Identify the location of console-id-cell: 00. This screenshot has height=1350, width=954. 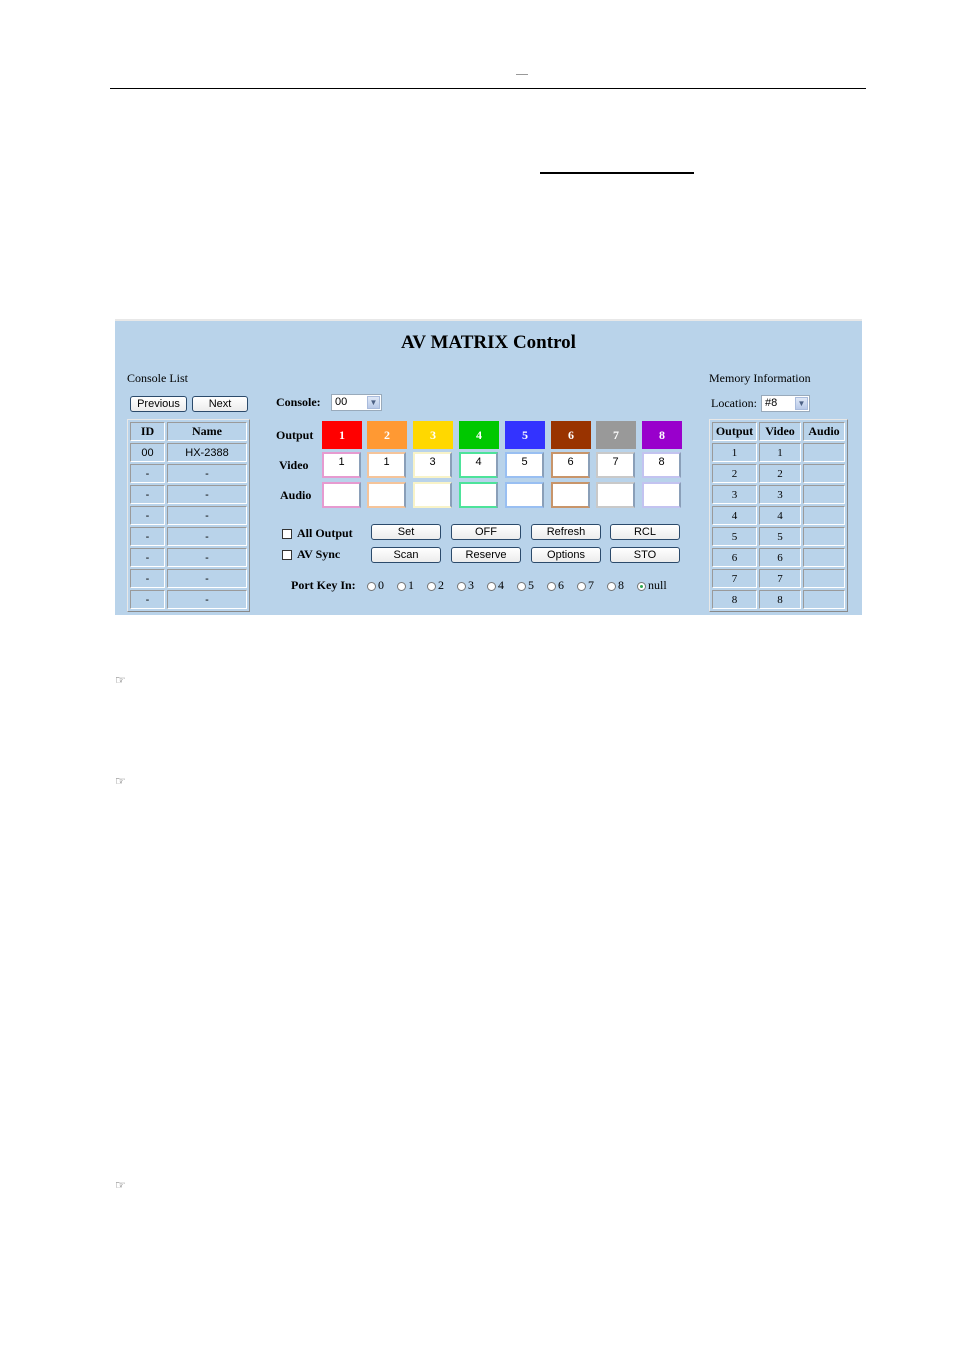
(147, 452).